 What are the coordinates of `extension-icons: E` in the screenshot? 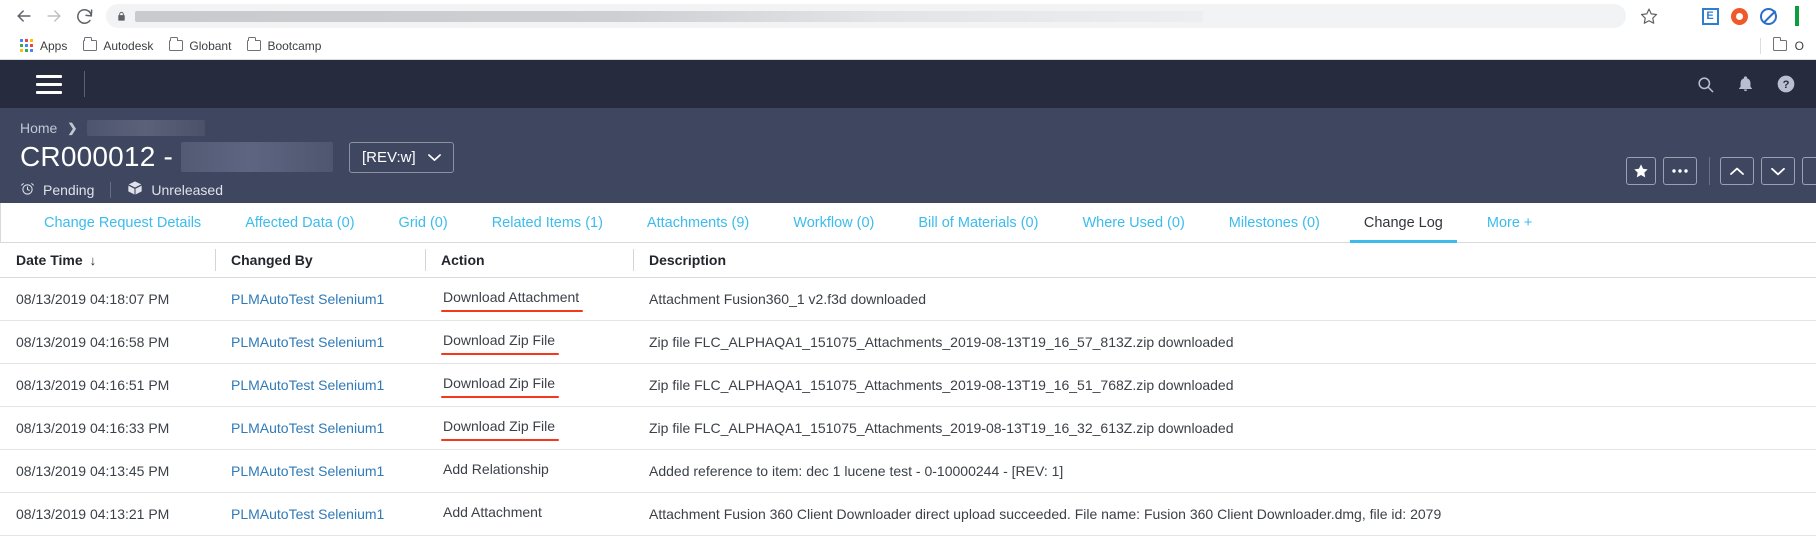 It's located at (1735, 16).